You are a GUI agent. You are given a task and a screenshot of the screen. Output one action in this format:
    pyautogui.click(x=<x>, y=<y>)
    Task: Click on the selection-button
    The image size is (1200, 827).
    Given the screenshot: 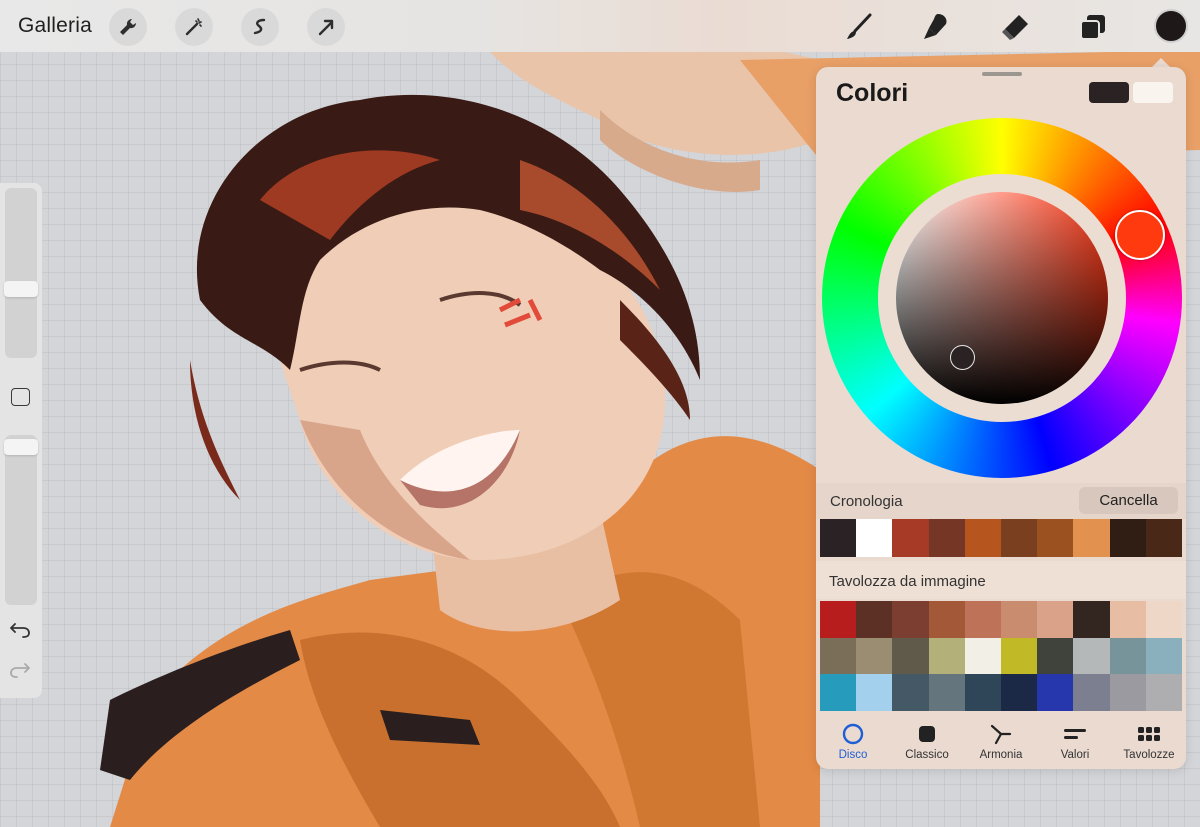 What is the action you would take?
    pyautogui.click(x=260, y=27)
    